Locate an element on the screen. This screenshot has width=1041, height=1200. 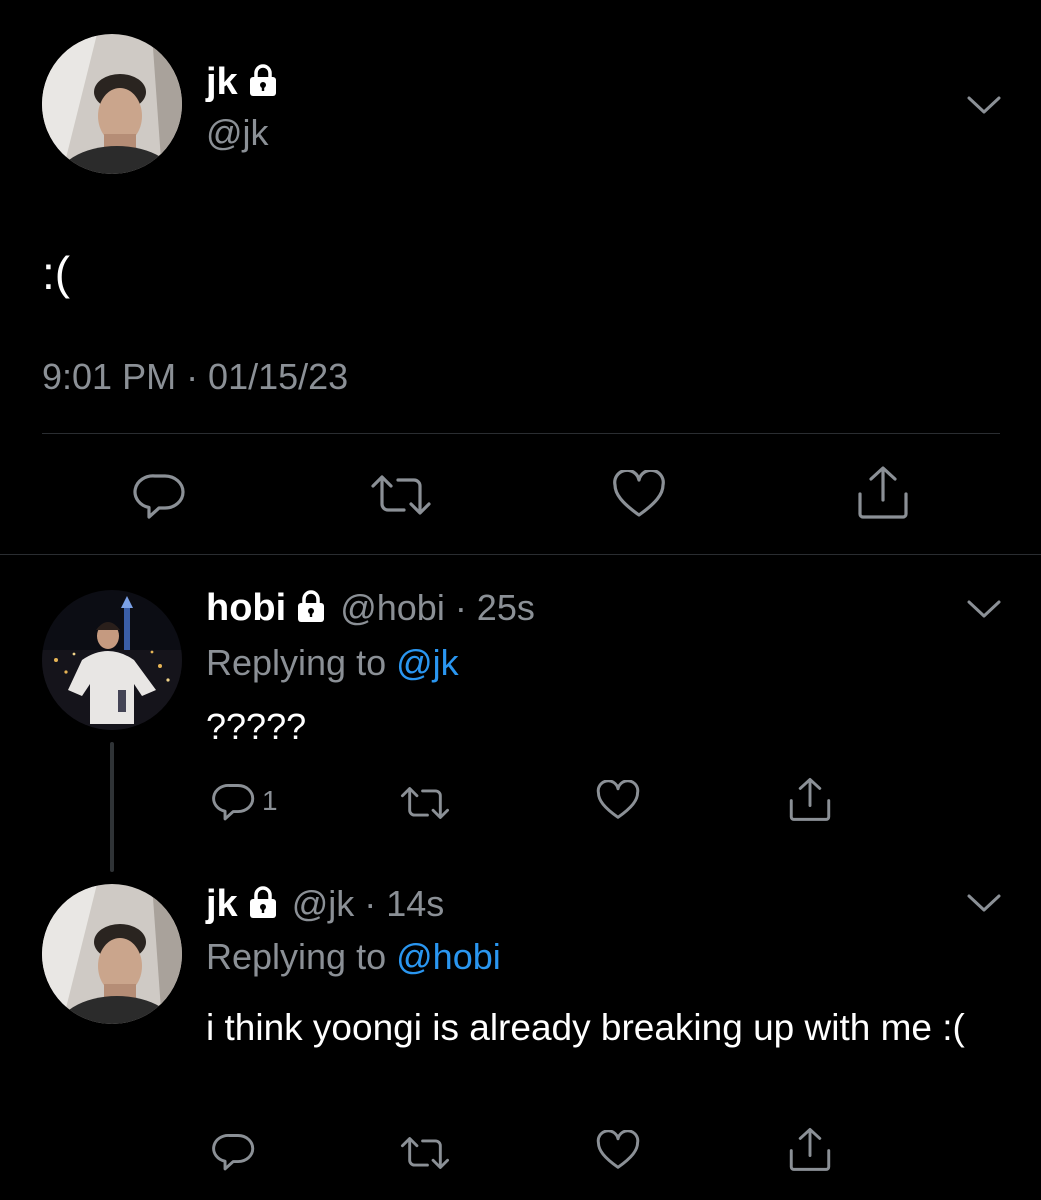
reply-button: 1 is located at coordinates (245, 801).